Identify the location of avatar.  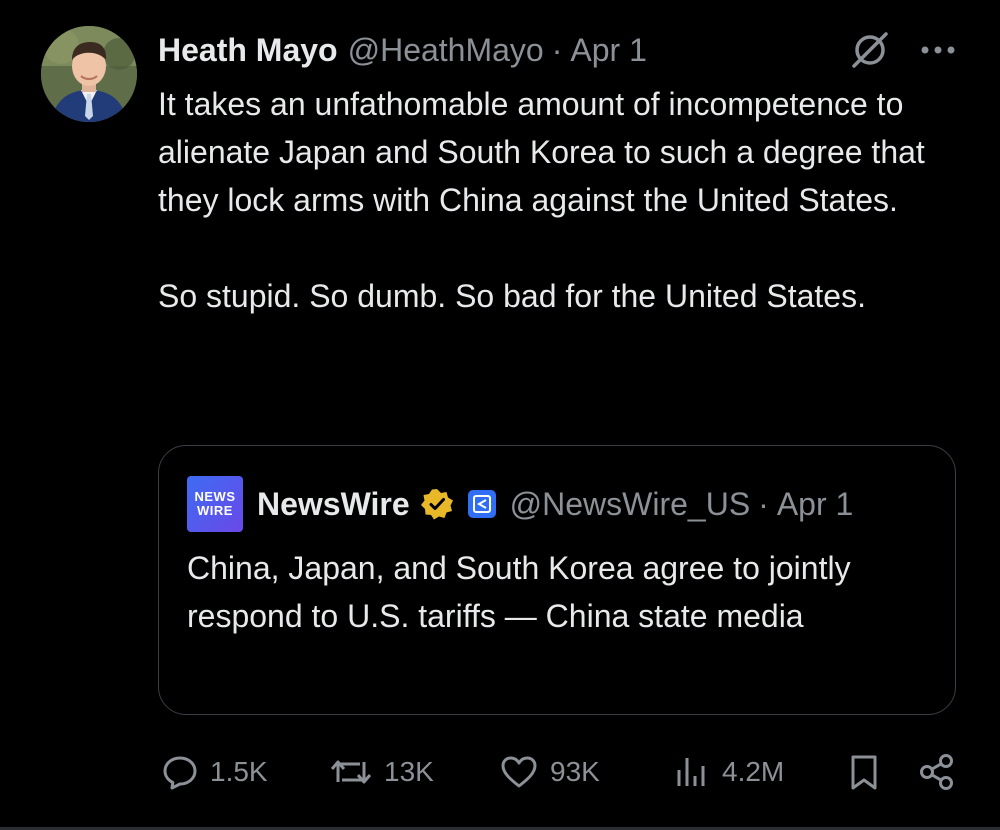
(89, 74).